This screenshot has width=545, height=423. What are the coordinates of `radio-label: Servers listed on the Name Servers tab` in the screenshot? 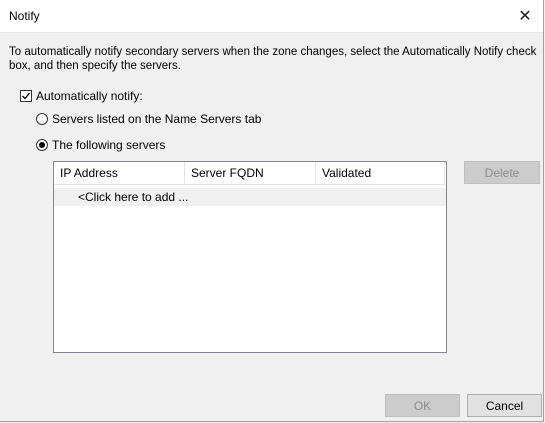 It's located at (157, 119).